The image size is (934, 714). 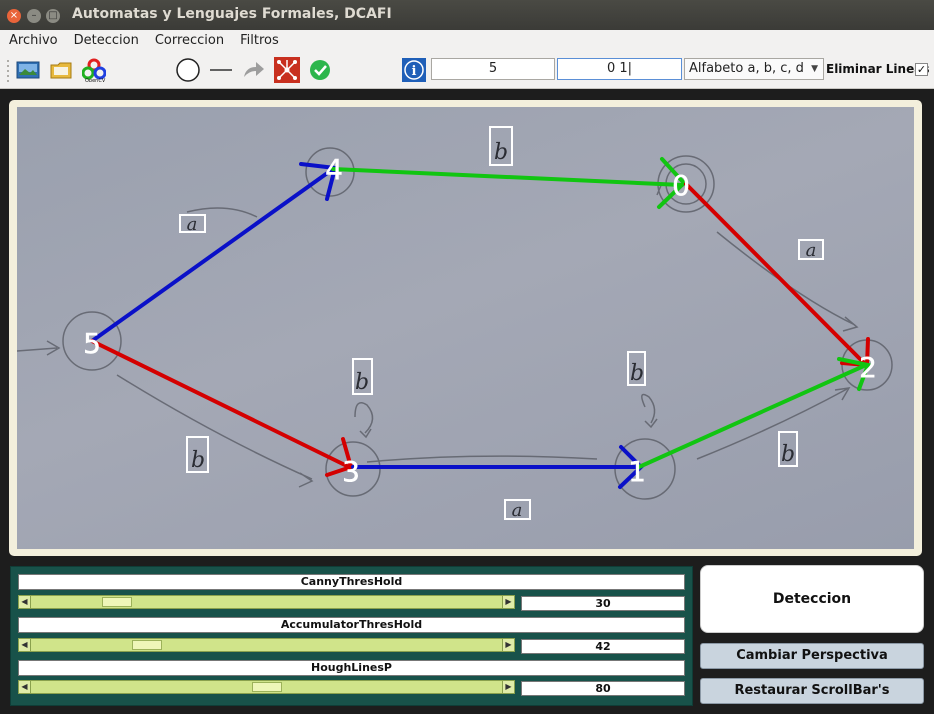 What do you see at coordinates (812, 599) in the screenshot?
I see `deteccion-button: Deteccion` at bounding box center [812, 599].